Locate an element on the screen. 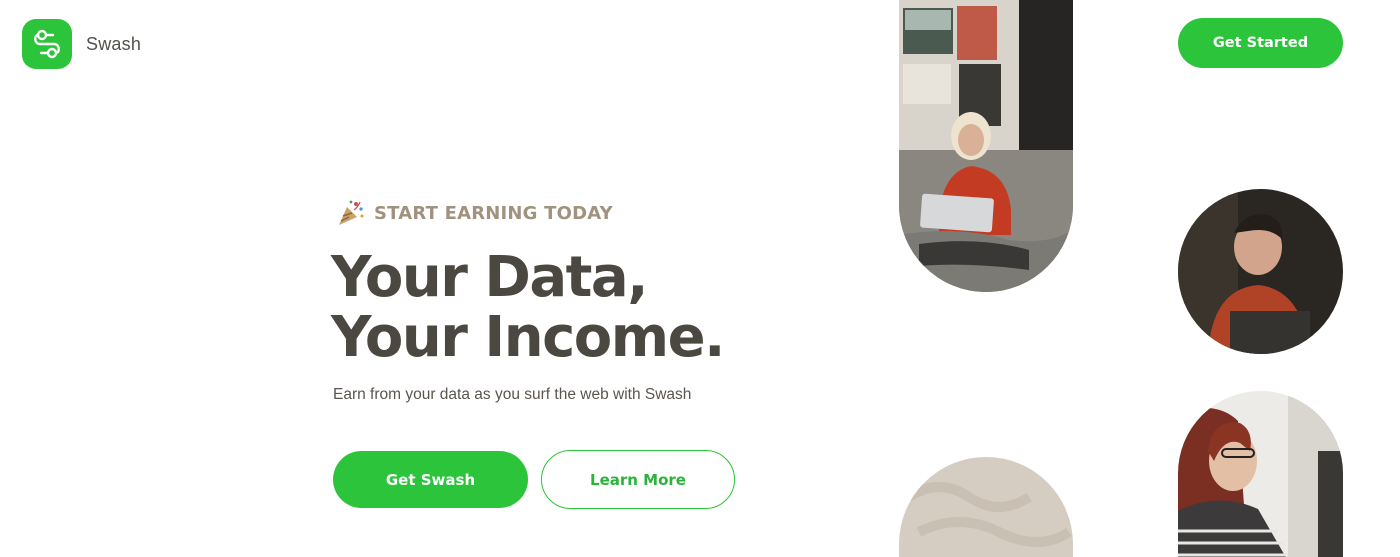  hero-photo-woman-glasses is located at coordinates (1260, 474).